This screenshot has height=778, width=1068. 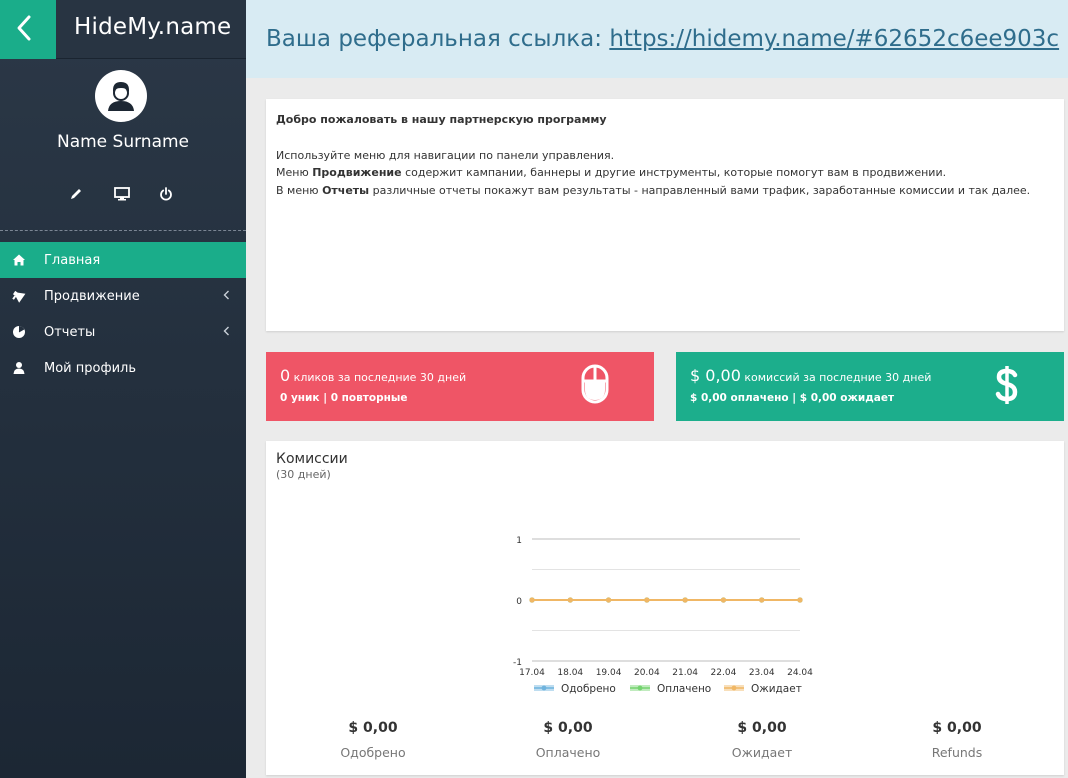 I want to click on sidebar-nav: Главная Продвижение Отчеты Мой профиль, so click(x=123, y=314).